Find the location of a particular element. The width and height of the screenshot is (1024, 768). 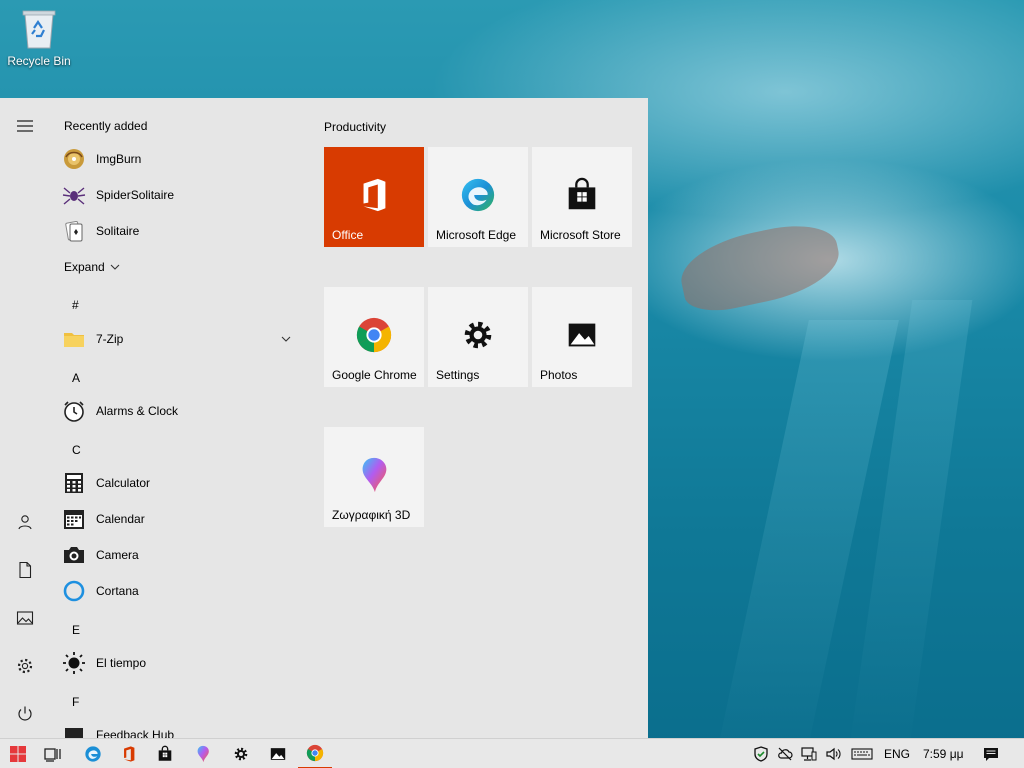

clock: 7:59 μμ is located at coordinates (943, 754).